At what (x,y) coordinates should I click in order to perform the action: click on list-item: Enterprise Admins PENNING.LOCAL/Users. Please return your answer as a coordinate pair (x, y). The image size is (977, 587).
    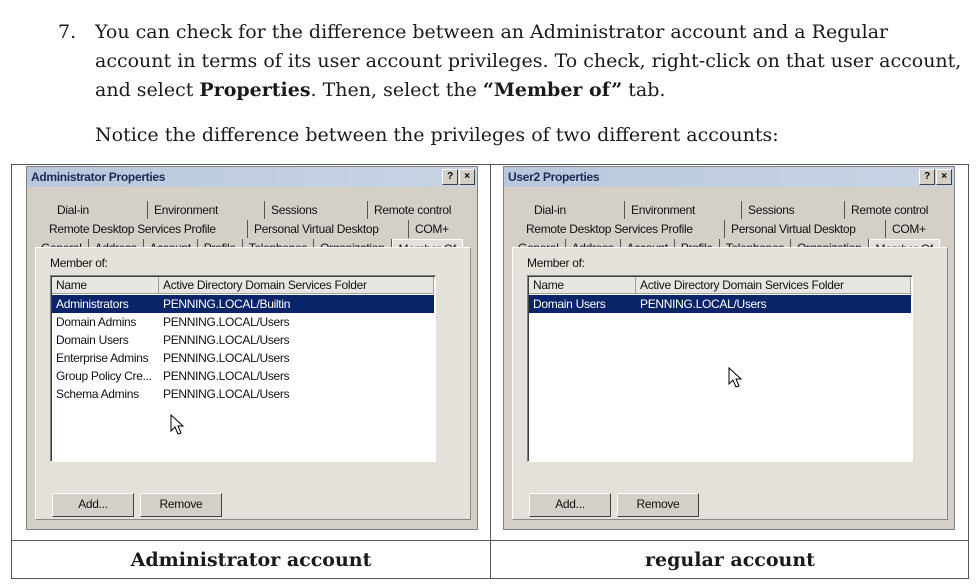
    Looking at the image, I should click on (243, 358).